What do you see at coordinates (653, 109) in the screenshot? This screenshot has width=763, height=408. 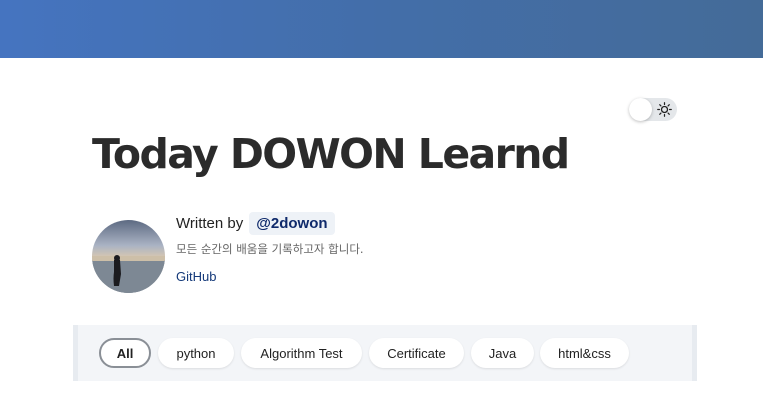 I see `theme-toggle` at bounding box center [653, 109].